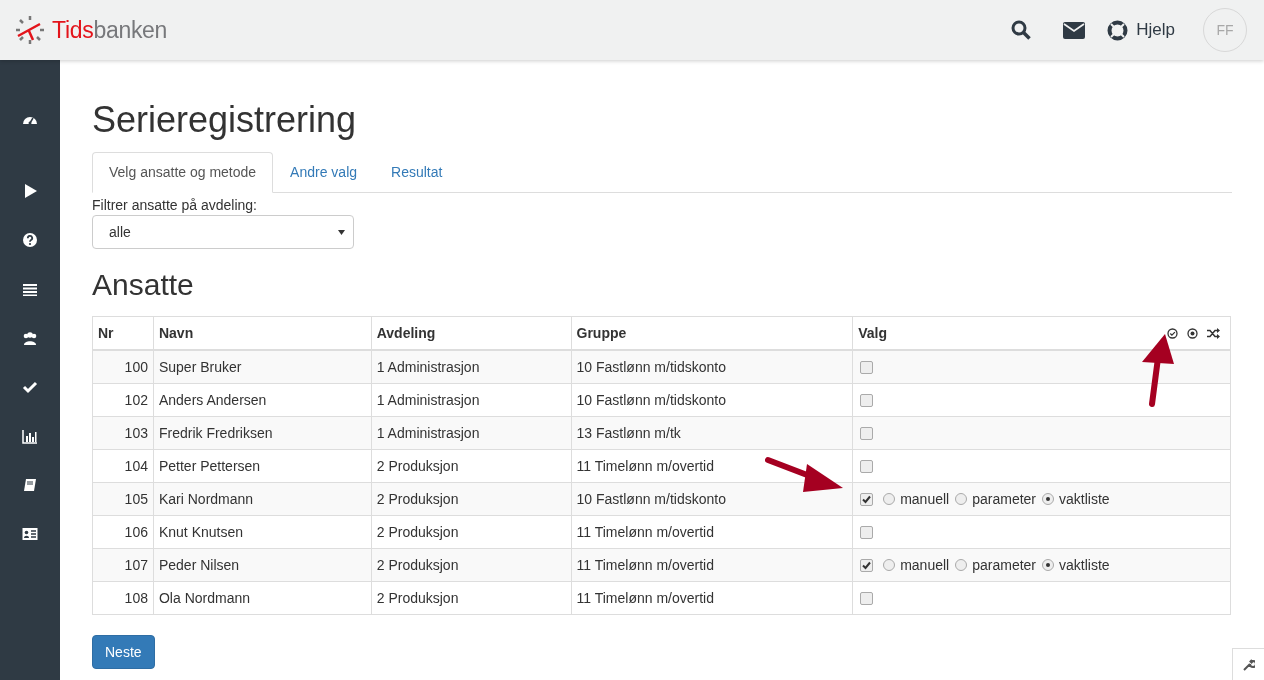 The width and height of the screenshot is (1264, 680). Describe the element at coordinates (262, 598) in the screenshot. I see `table-cell: Ola Nordmann` at that location.